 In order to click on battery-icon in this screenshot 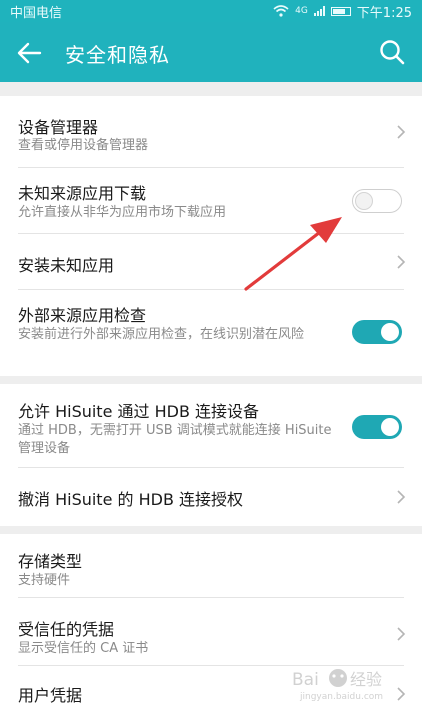, I will do `click(340, 11)`.